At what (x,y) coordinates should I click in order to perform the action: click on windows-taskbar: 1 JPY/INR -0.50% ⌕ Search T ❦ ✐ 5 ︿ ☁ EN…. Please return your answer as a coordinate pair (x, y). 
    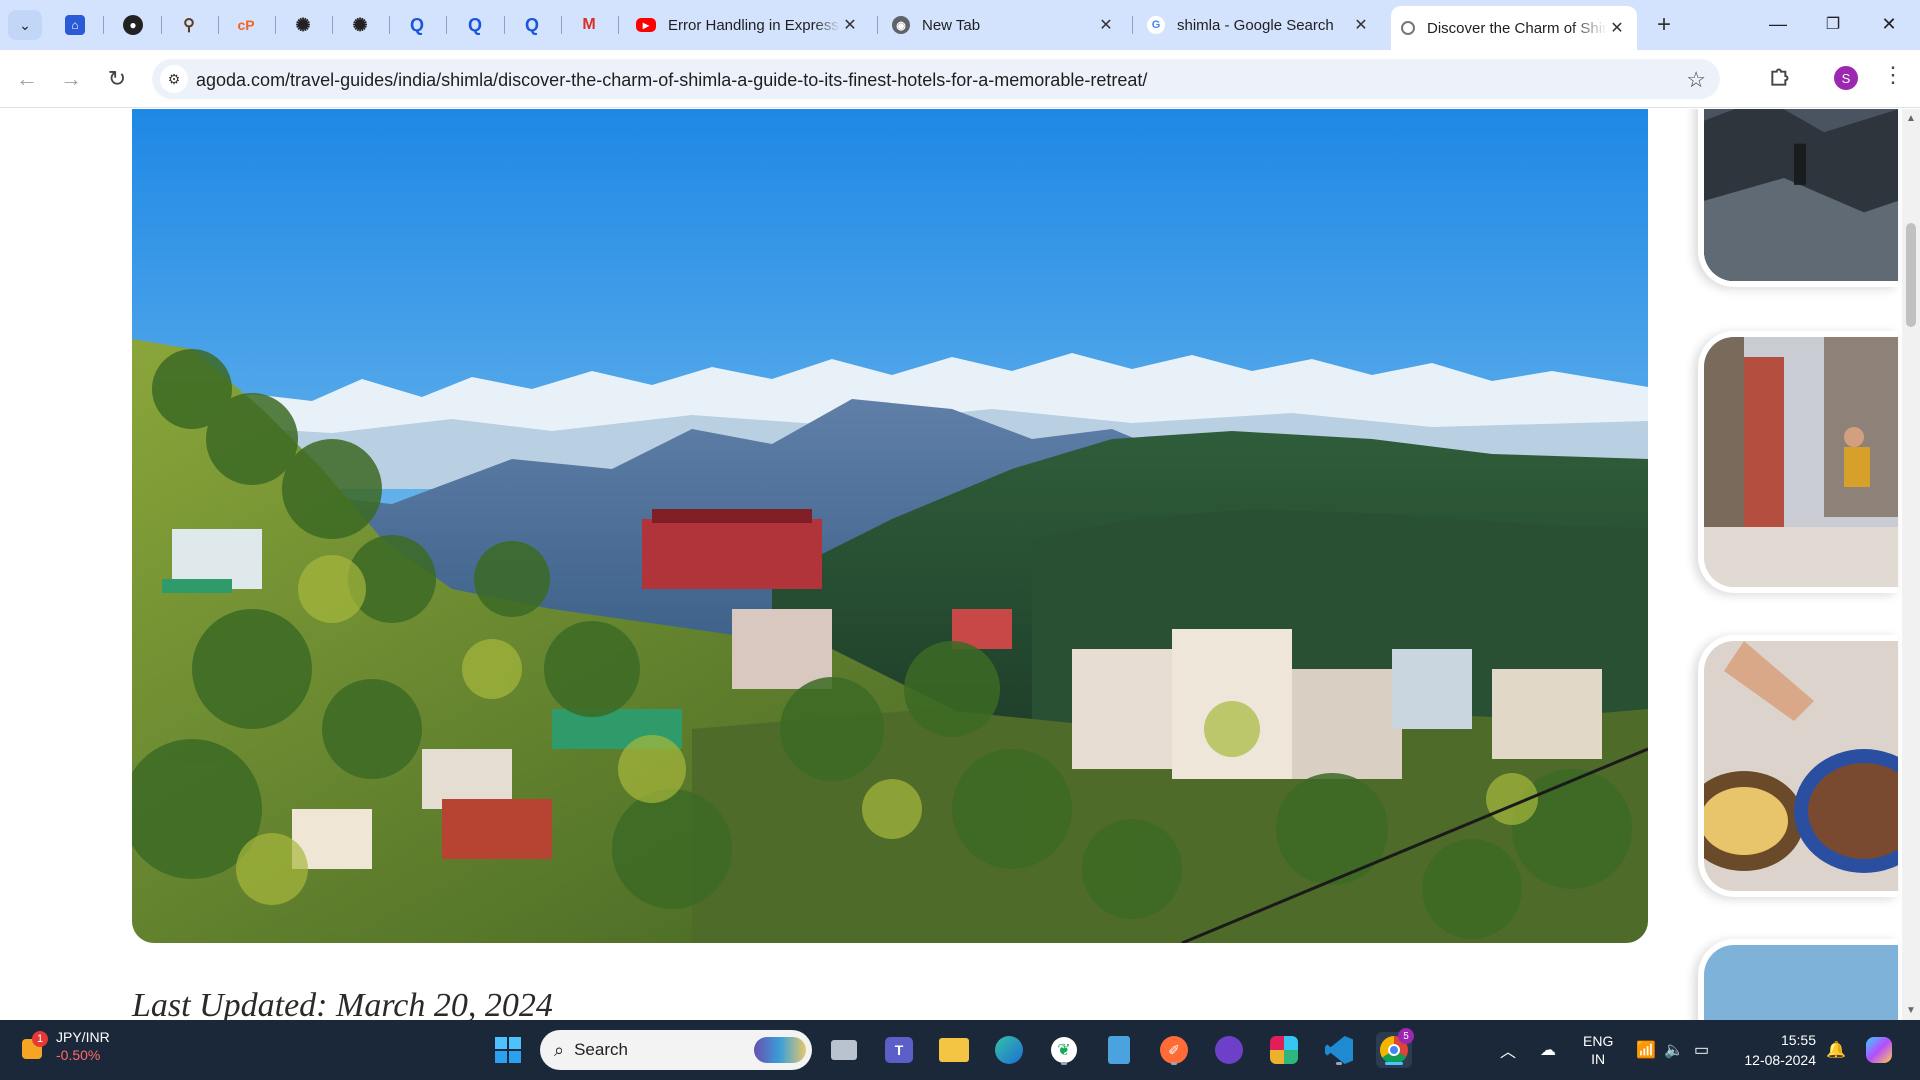
    Looking at the image, I should click on (960, 1050).